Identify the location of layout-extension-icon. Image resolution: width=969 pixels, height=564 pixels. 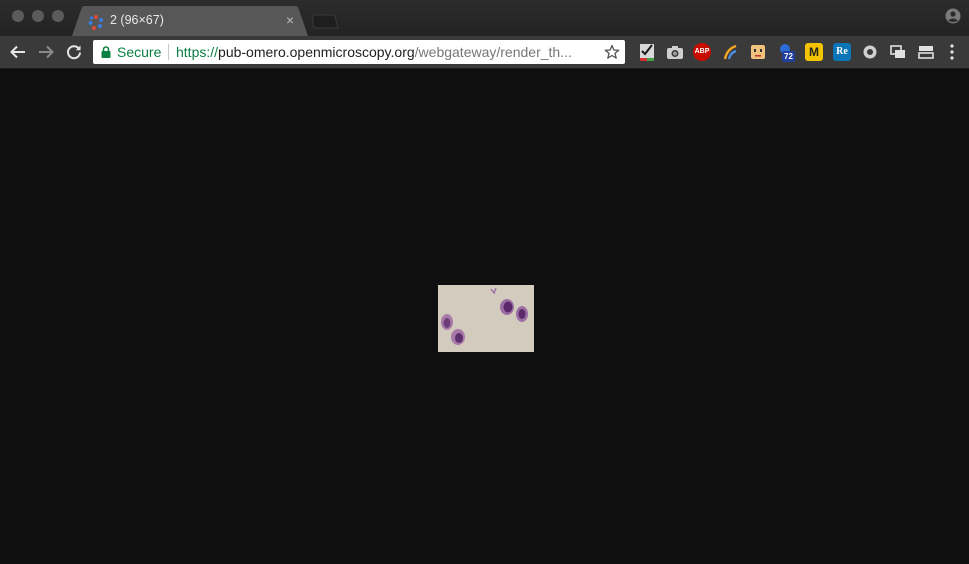
(926, 52).